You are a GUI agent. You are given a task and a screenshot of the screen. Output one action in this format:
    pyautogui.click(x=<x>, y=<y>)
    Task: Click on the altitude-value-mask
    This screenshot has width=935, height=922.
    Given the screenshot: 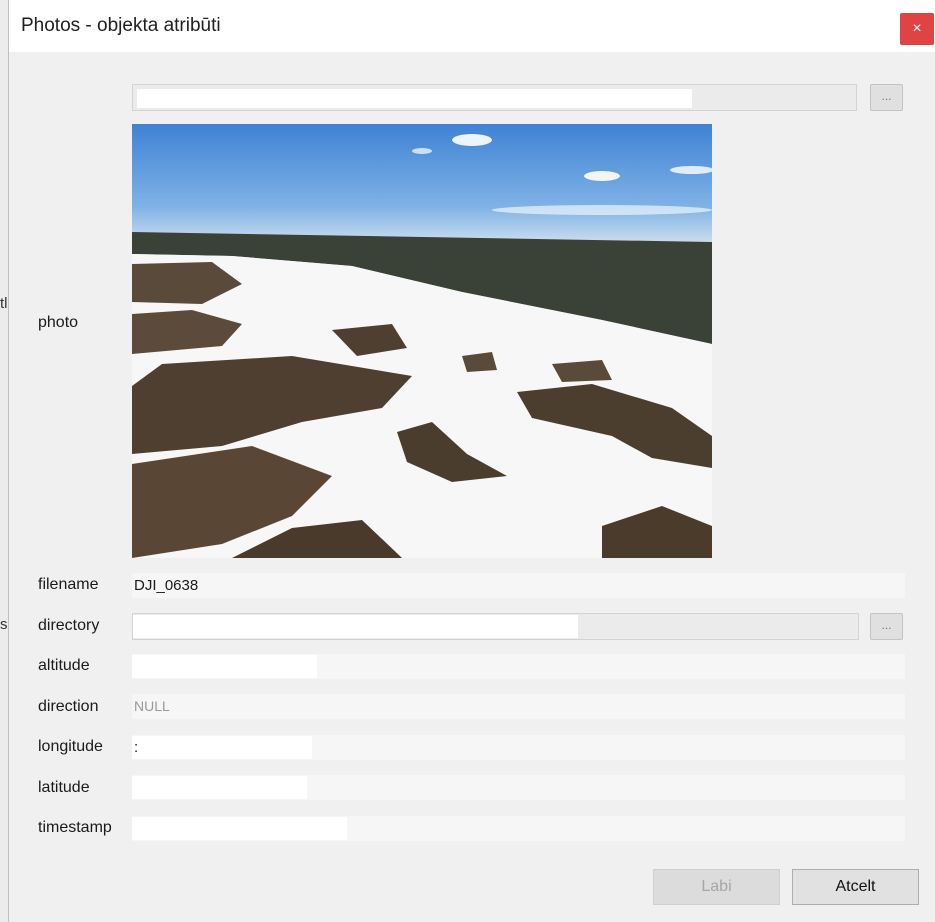 What is the action you would take?
    pyautogui.click(x=224, y=666)
    